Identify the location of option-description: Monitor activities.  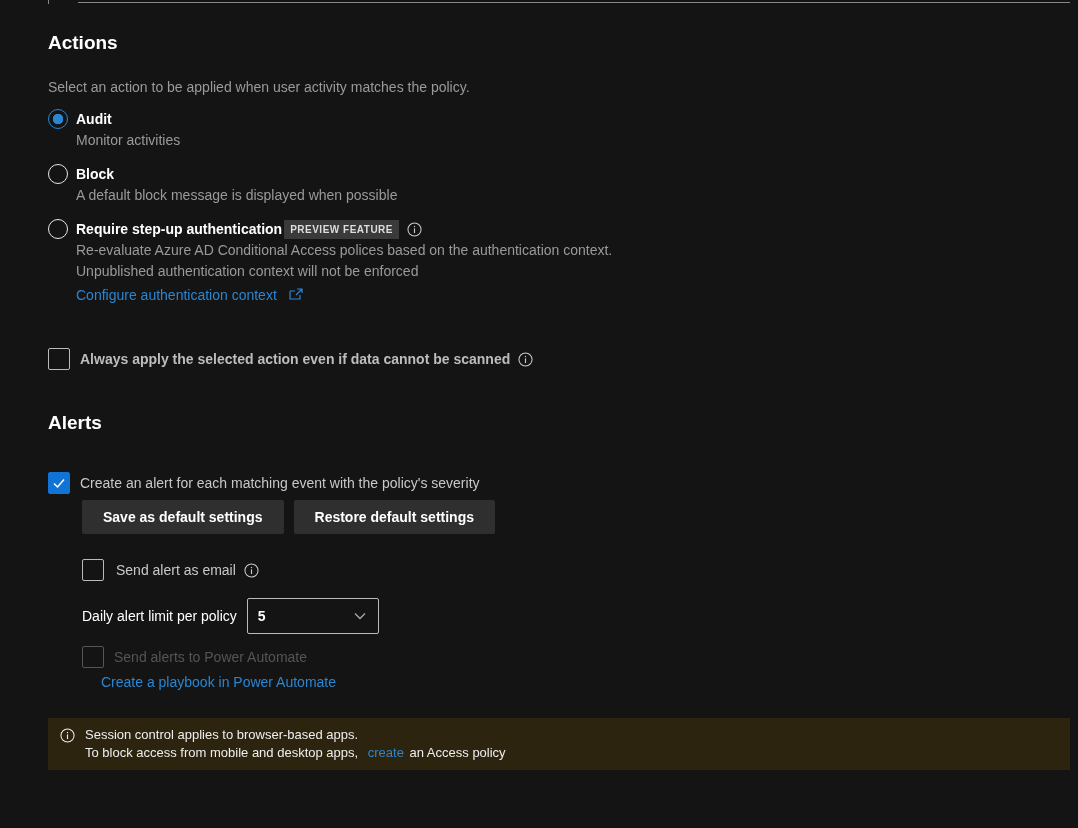
(128, 140).